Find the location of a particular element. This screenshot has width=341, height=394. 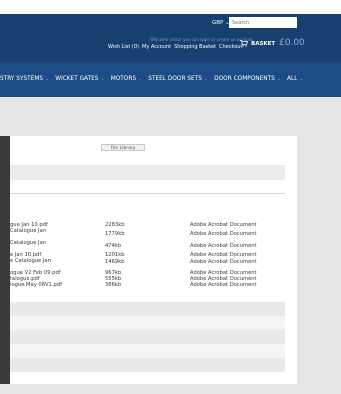

my-account-link: My Account is located at coordinates (156, 47).